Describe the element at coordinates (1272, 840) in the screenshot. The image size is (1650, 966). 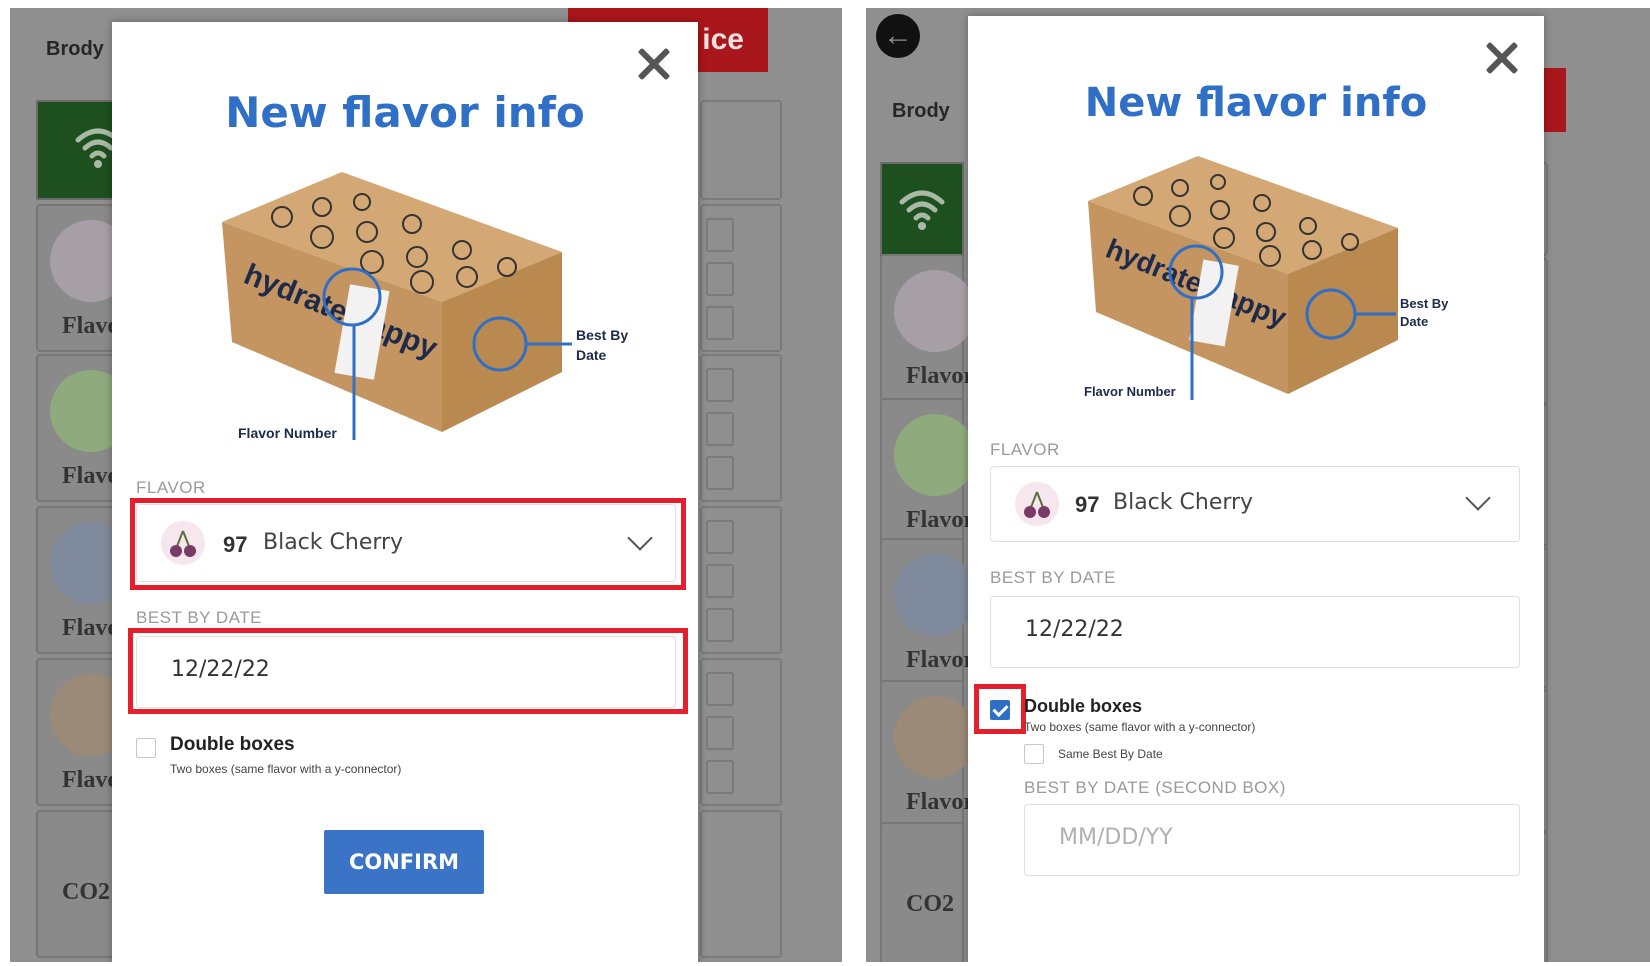
I see `second-box-date-input: MM/DD/YY` at that location.